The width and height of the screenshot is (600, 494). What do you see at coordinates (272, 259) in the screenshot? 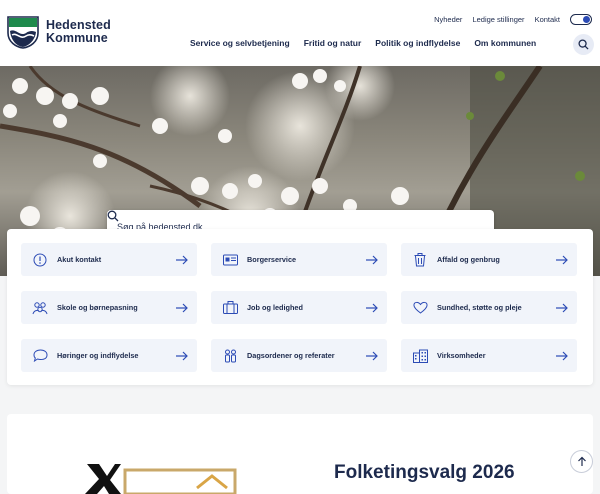
I see `tile-label: Borgerservice` at bounding box center [272, 259].